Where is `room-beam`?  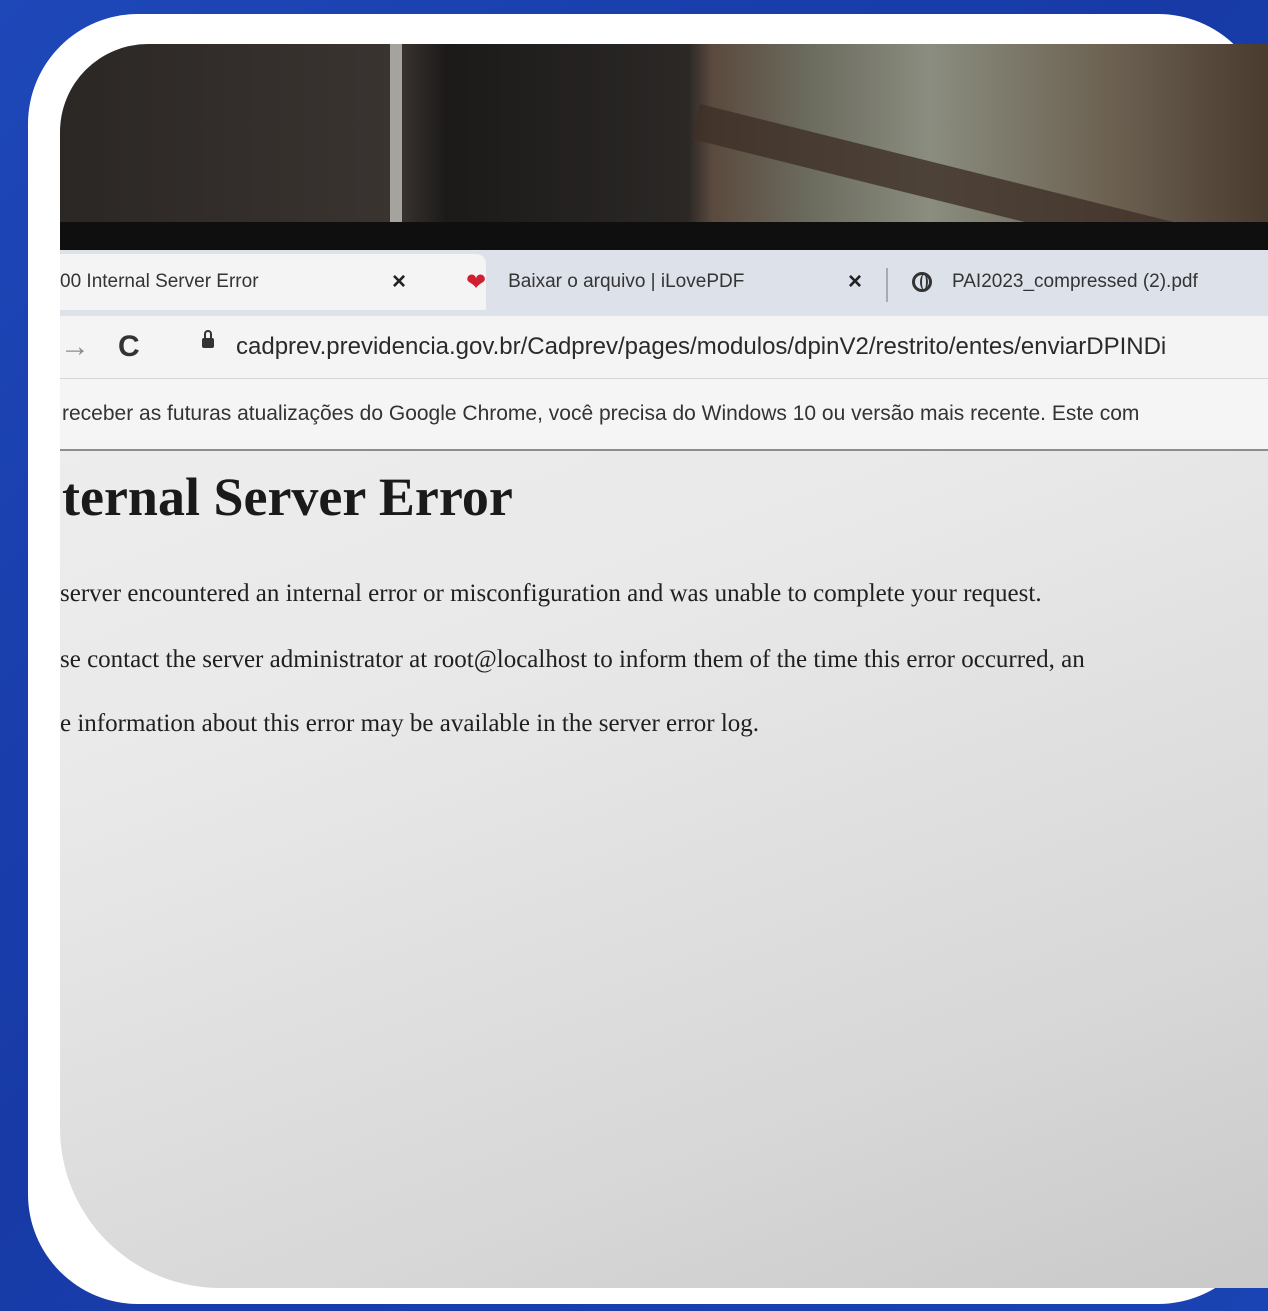
room-beam is located at coordinates (396, 144).